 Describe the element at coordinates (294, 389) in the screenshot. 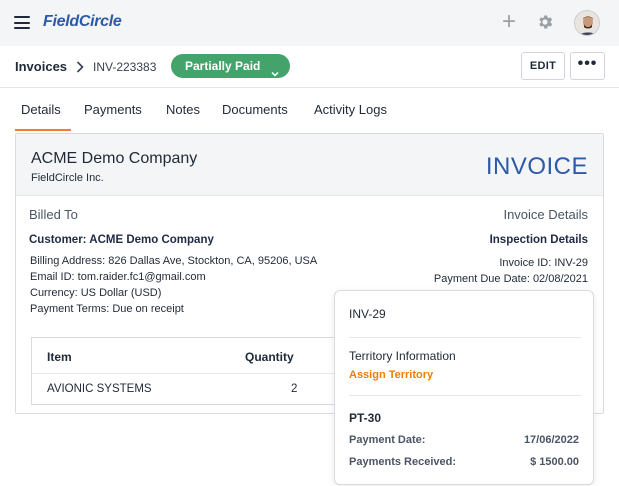

I see `table-cell-quantity: 2` at that location.